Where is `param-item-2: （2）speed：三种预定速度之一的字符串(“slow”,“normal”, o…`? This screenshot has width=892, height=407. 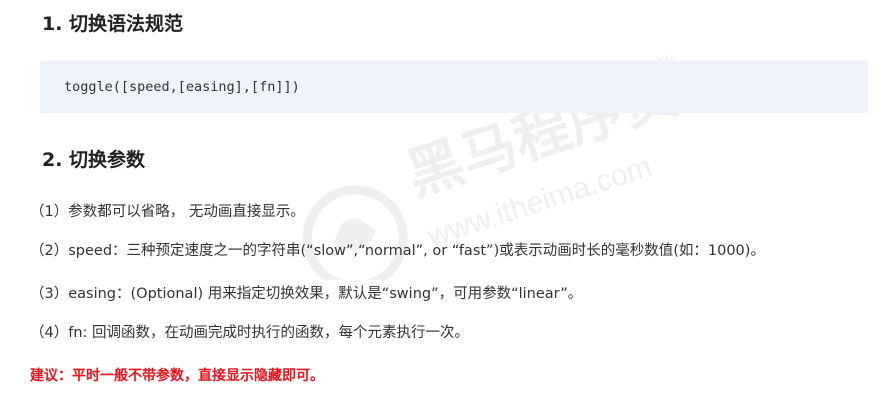
param-item-2: （2）speed：三种预定速度之一的字符串(“slow”,“normal”, o… is located at coordinates (397, 251).